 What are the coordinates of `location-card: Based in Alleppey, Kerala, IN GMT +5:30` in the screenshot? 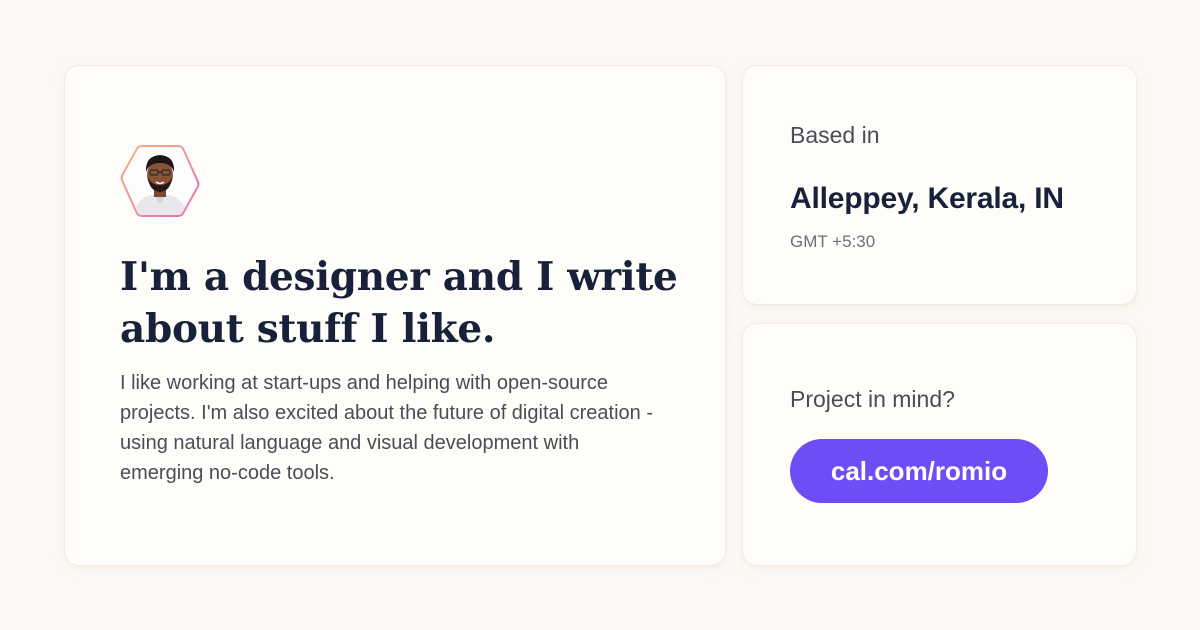 It's located at (939, 185).